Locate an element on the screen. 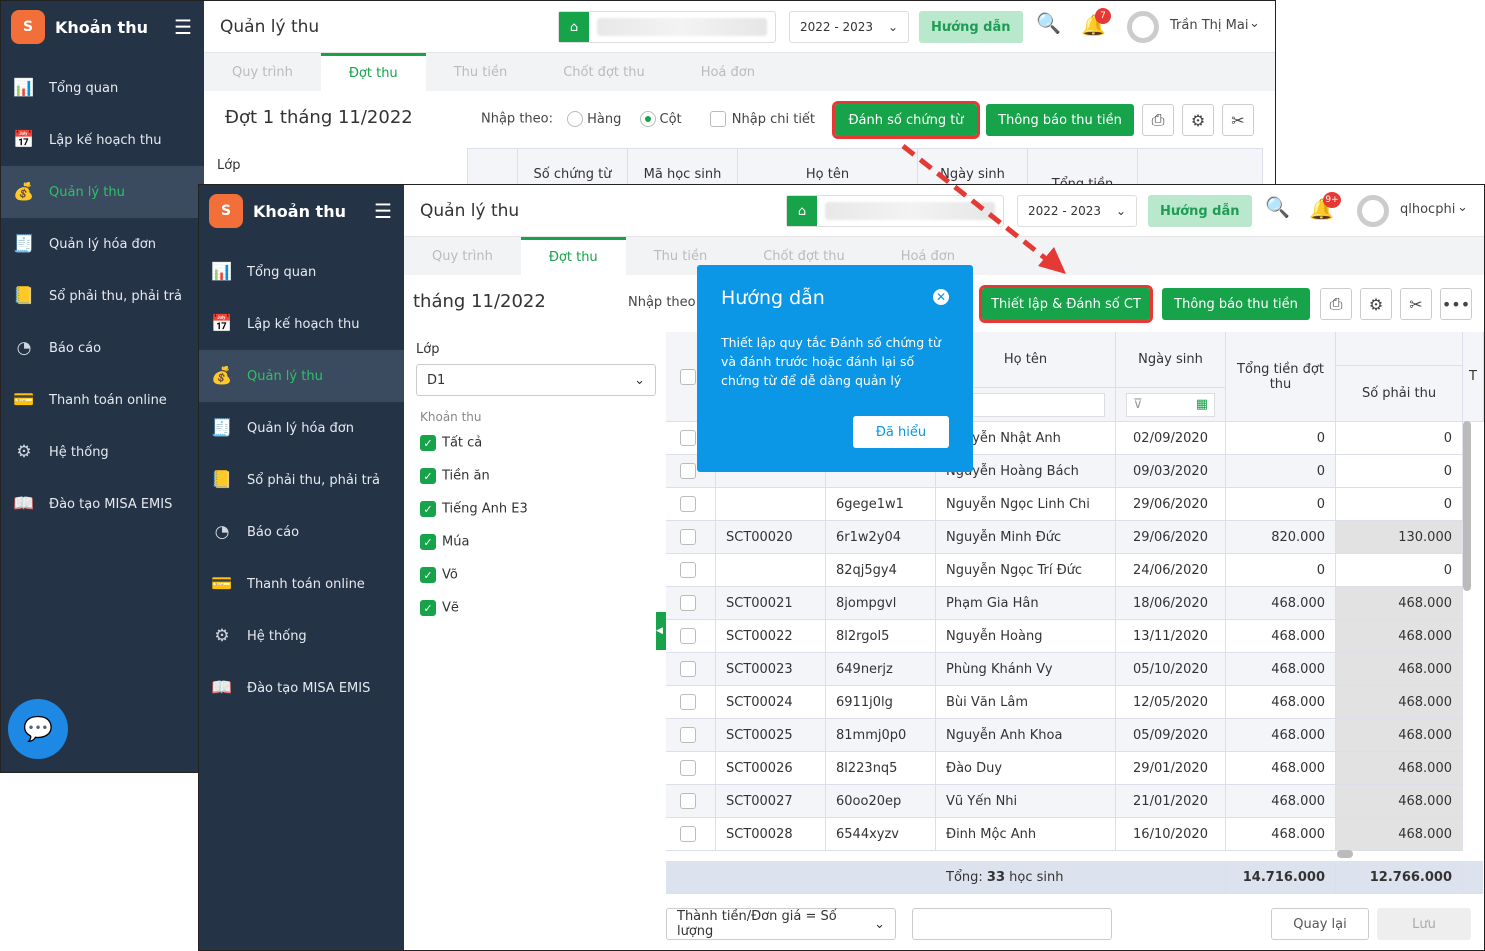  got-it-button: Đã hiểu is located at coordinates (901, 432).